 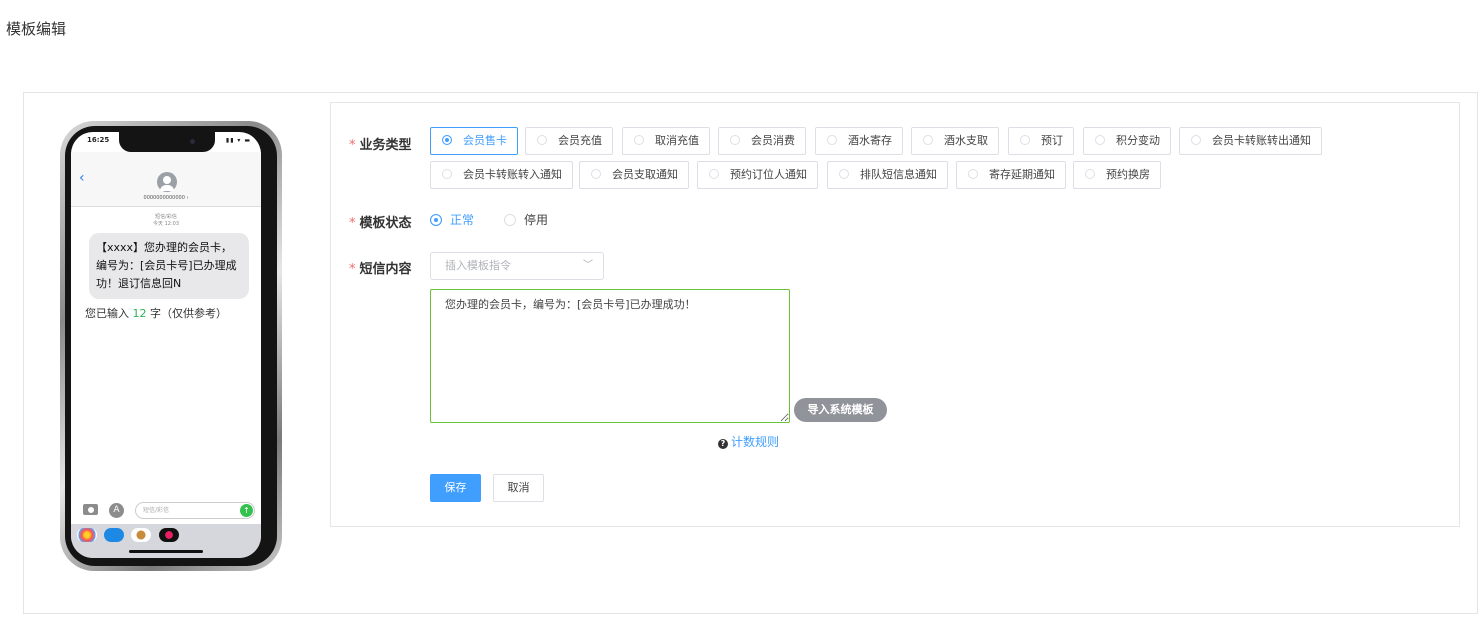 I want to click on business-type-option: 会员卡转账转出通知, so click(x=1250, y=141).